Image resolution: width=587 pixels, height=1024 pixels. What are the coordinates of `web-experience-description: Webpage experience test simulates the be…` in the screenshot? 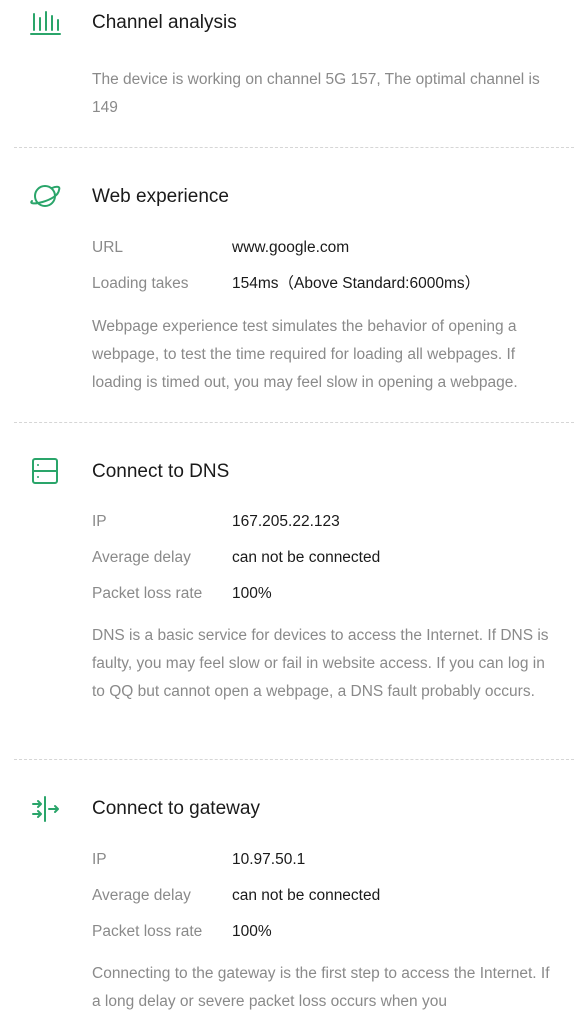 It's located at (305, 354).